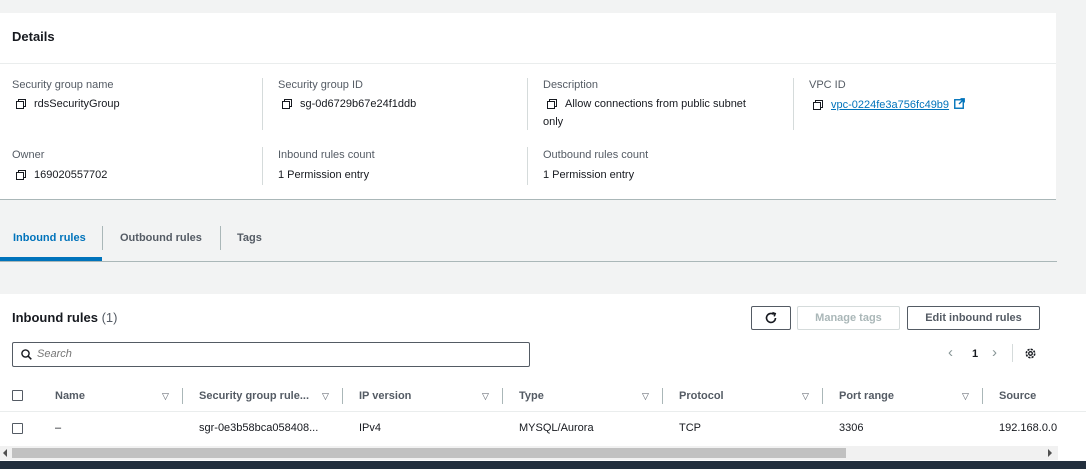 The image size is (1086, 469). Describe the element at coordinates (701, 396) in the screenshot. I see `column-header-protocol: Protocol` at that location.